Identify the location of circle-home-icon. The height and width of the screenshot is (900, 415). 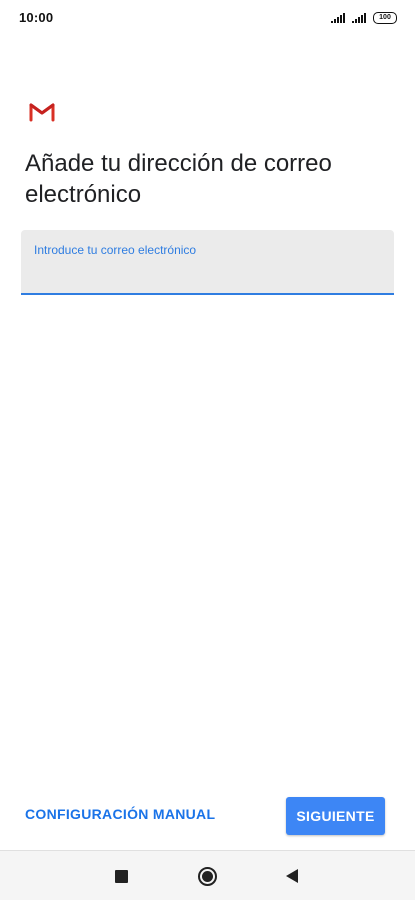
(207, 876).